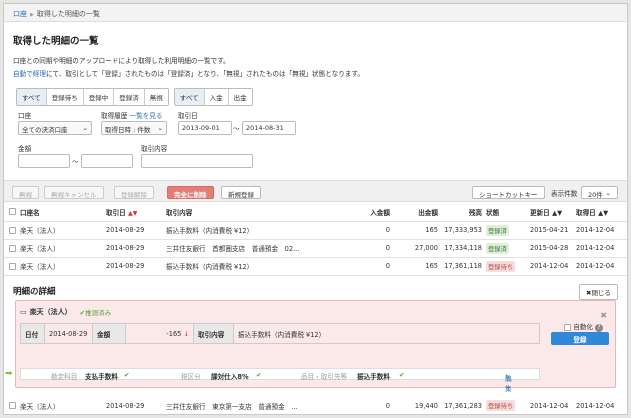 This screenshot has width=631, height=418. I want to click on col-balance: 残高, so click(464, 212).